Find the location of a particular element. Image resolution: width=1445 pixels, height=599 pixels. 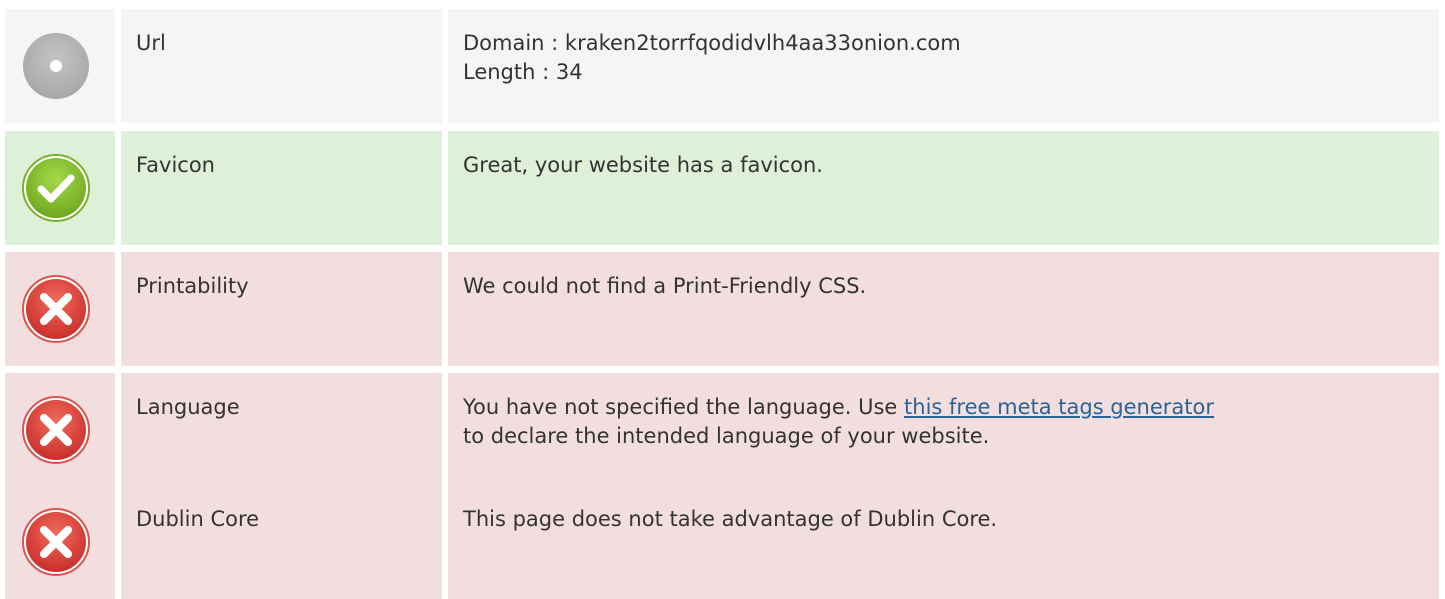

row-label: Language is located at coordinates (281, 430).